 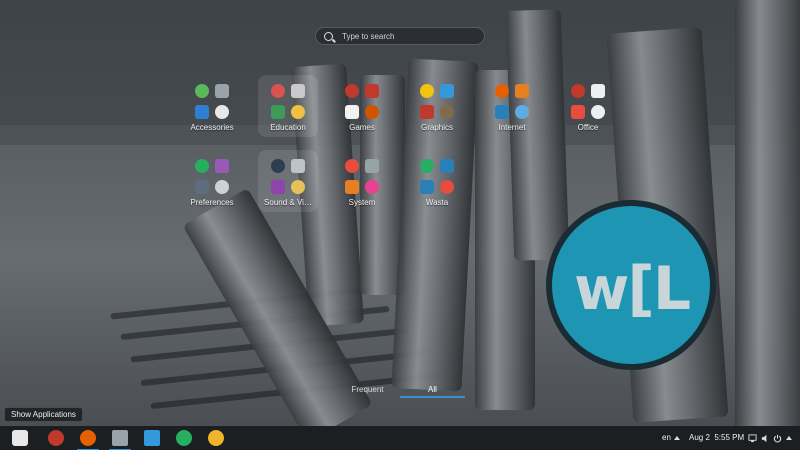 I want to click on folder-label: Wasta, so click(x=437, y=202).